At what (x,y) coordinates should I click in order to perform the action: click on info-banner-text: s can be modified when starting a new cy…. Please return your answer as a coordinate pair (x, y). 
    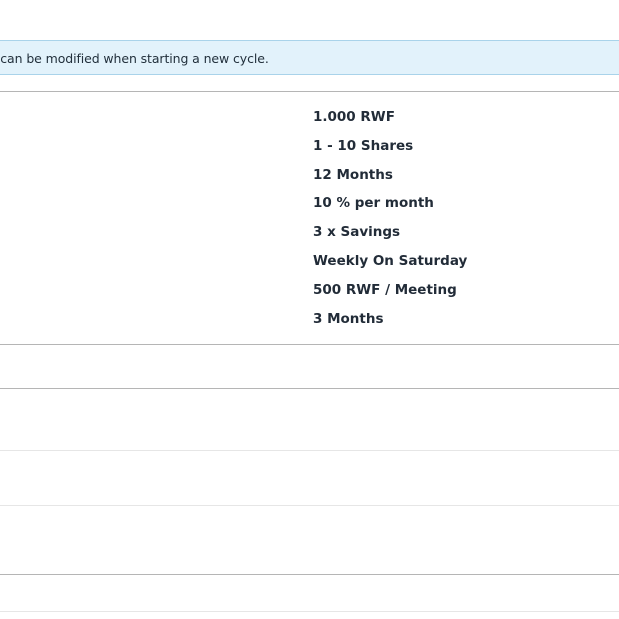
    Looking at the image, I should click on (134, 58).